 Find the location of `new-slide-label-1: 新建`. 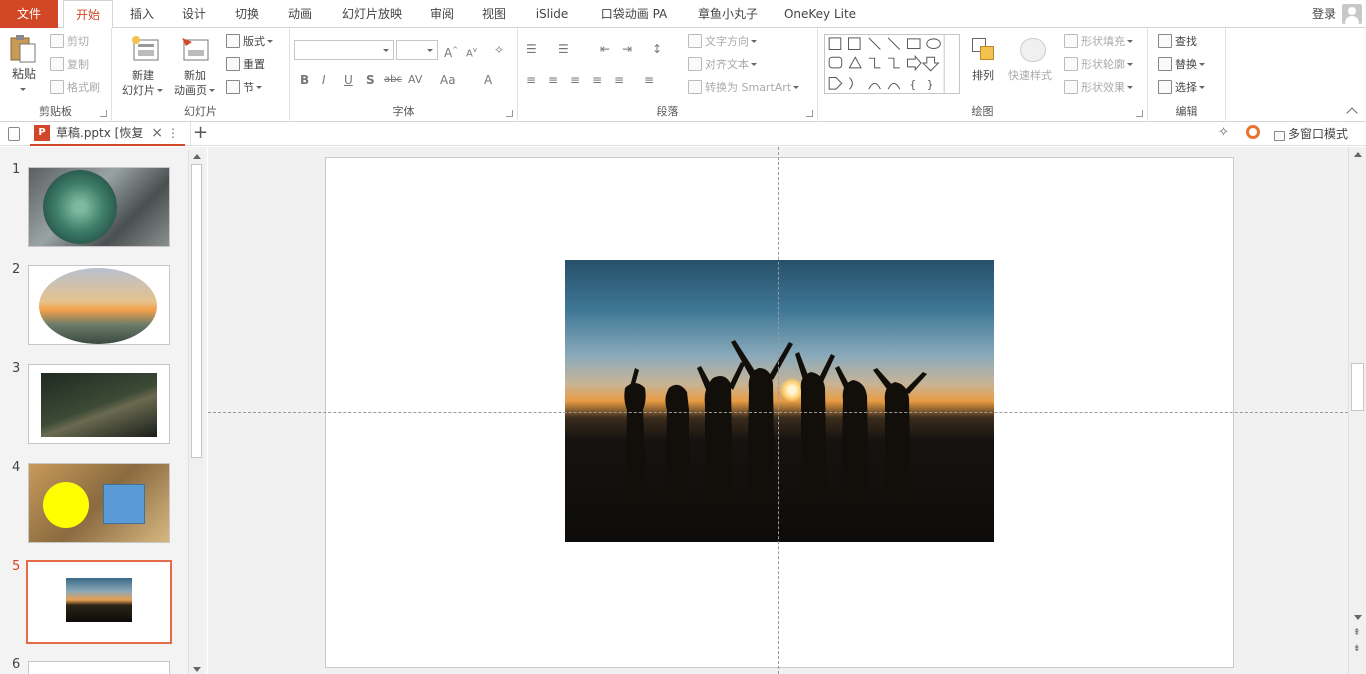

new-slide-label-1: 新建 is located at coordinates (143, 76).